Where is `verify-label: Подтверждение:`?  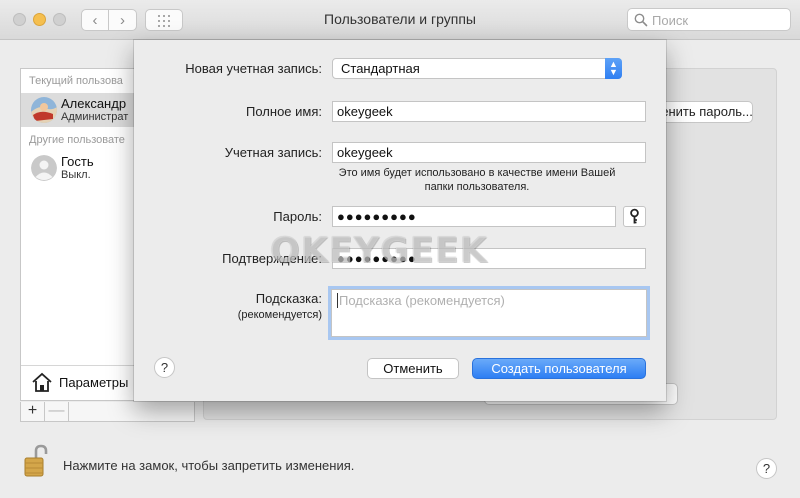
verify-label: Подтверждение: is located at coordinates (272, 258).